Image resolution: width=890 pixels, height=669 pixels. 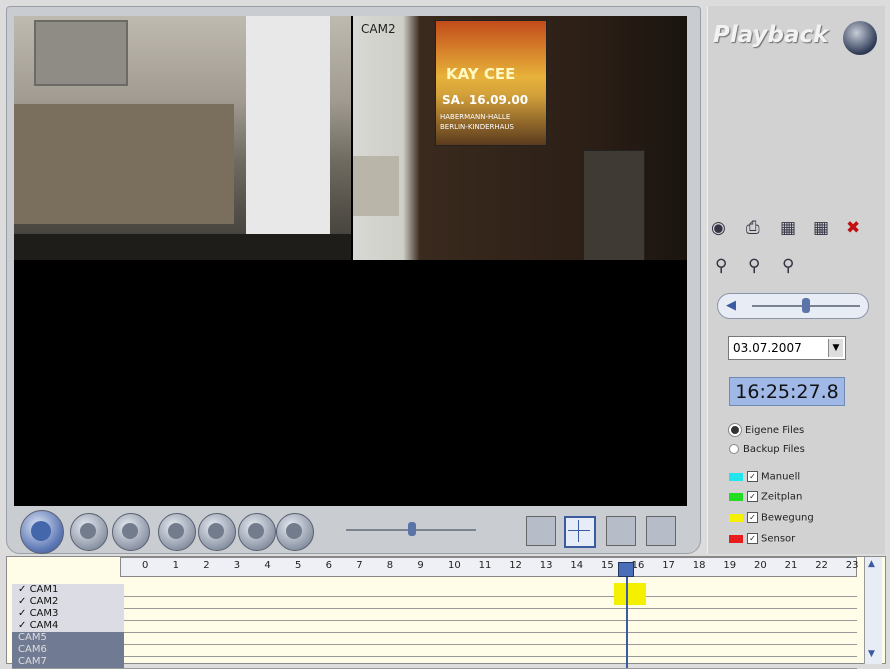 I want to click on hour-tick-label: 0, so click(x=145, y=565).